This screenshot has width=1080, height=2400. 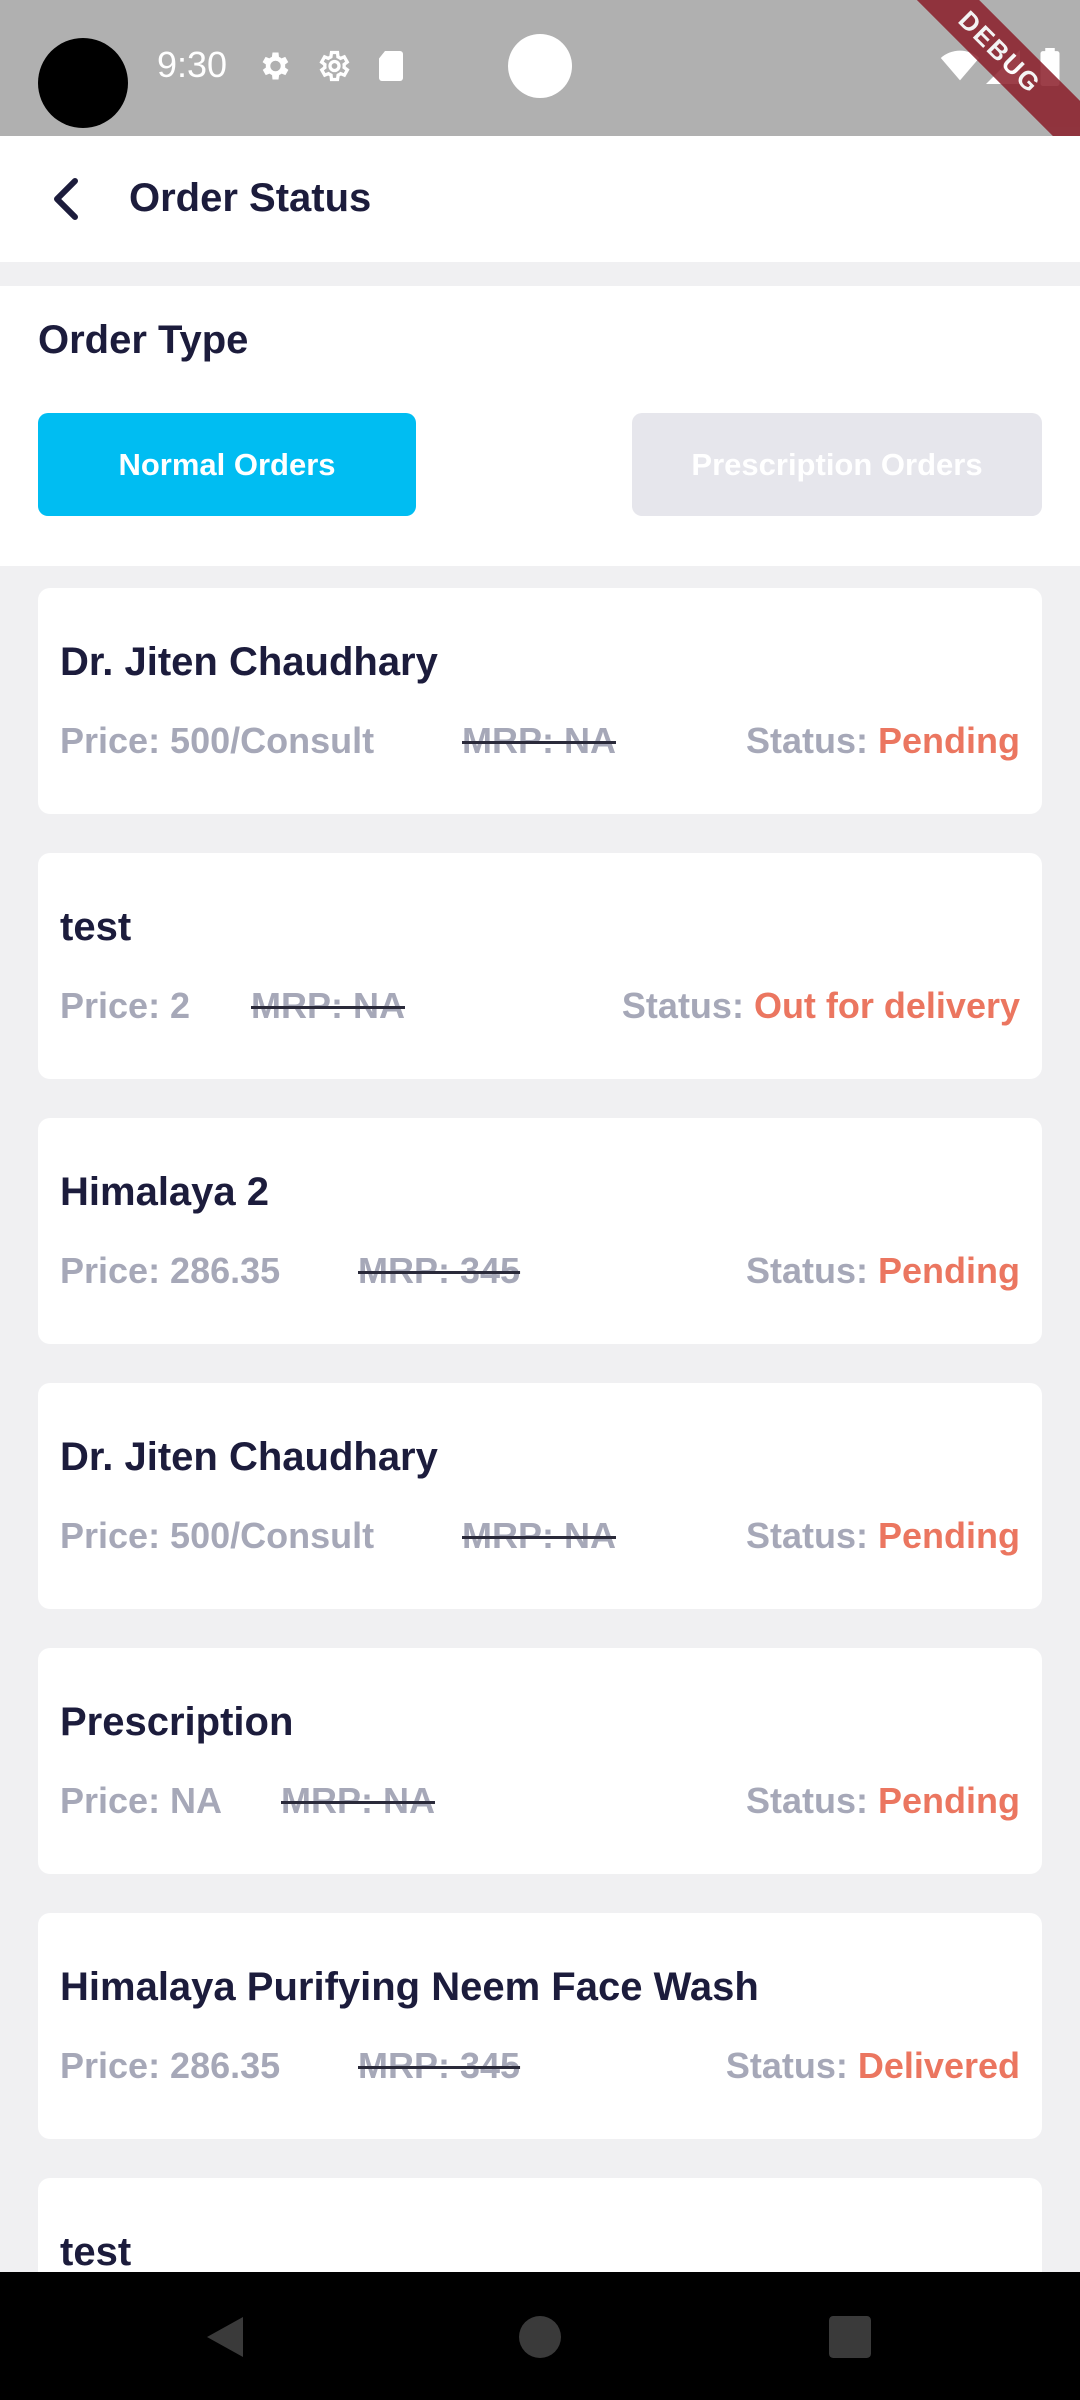 I want to click on page-title: Order Status, so click(x=250, y=198).